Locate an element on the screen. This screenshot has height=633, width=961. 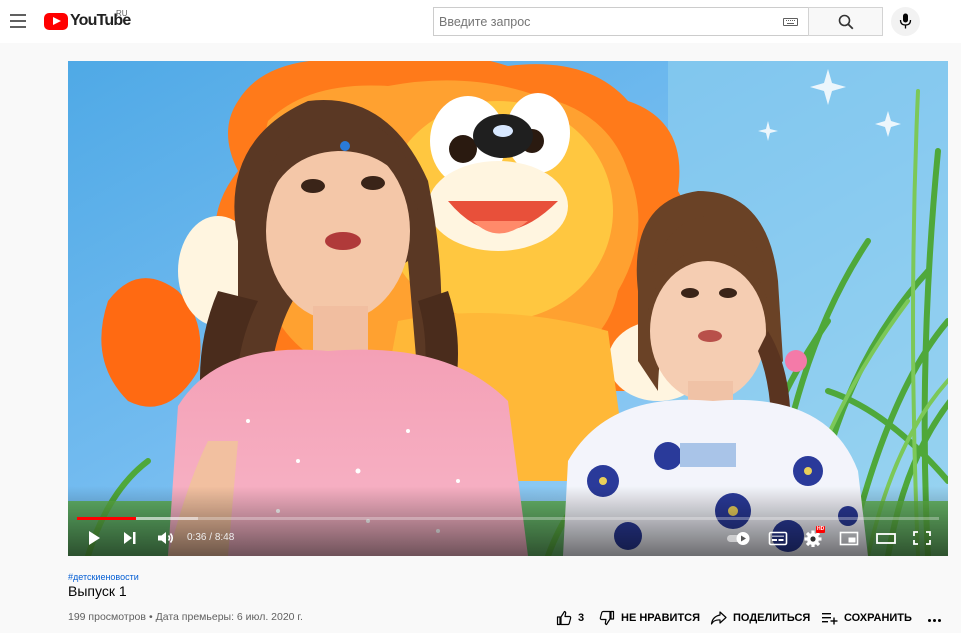
more-actions-button is located at coordinates (934, 618).